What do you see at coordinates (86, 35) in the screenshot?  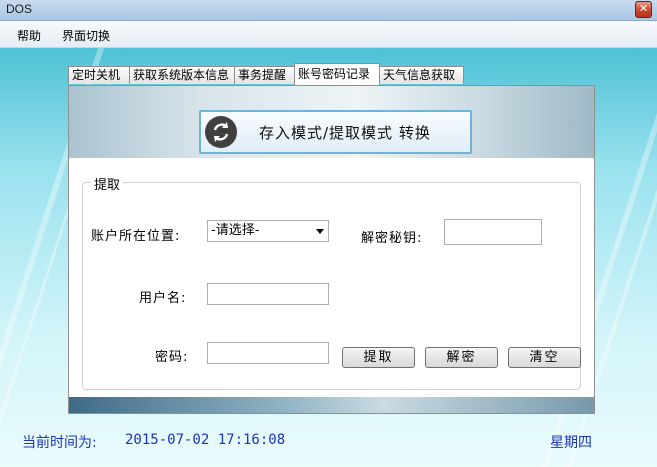 I see `menu-switch-interface: 界面切换` at bounding box center [86, 35].